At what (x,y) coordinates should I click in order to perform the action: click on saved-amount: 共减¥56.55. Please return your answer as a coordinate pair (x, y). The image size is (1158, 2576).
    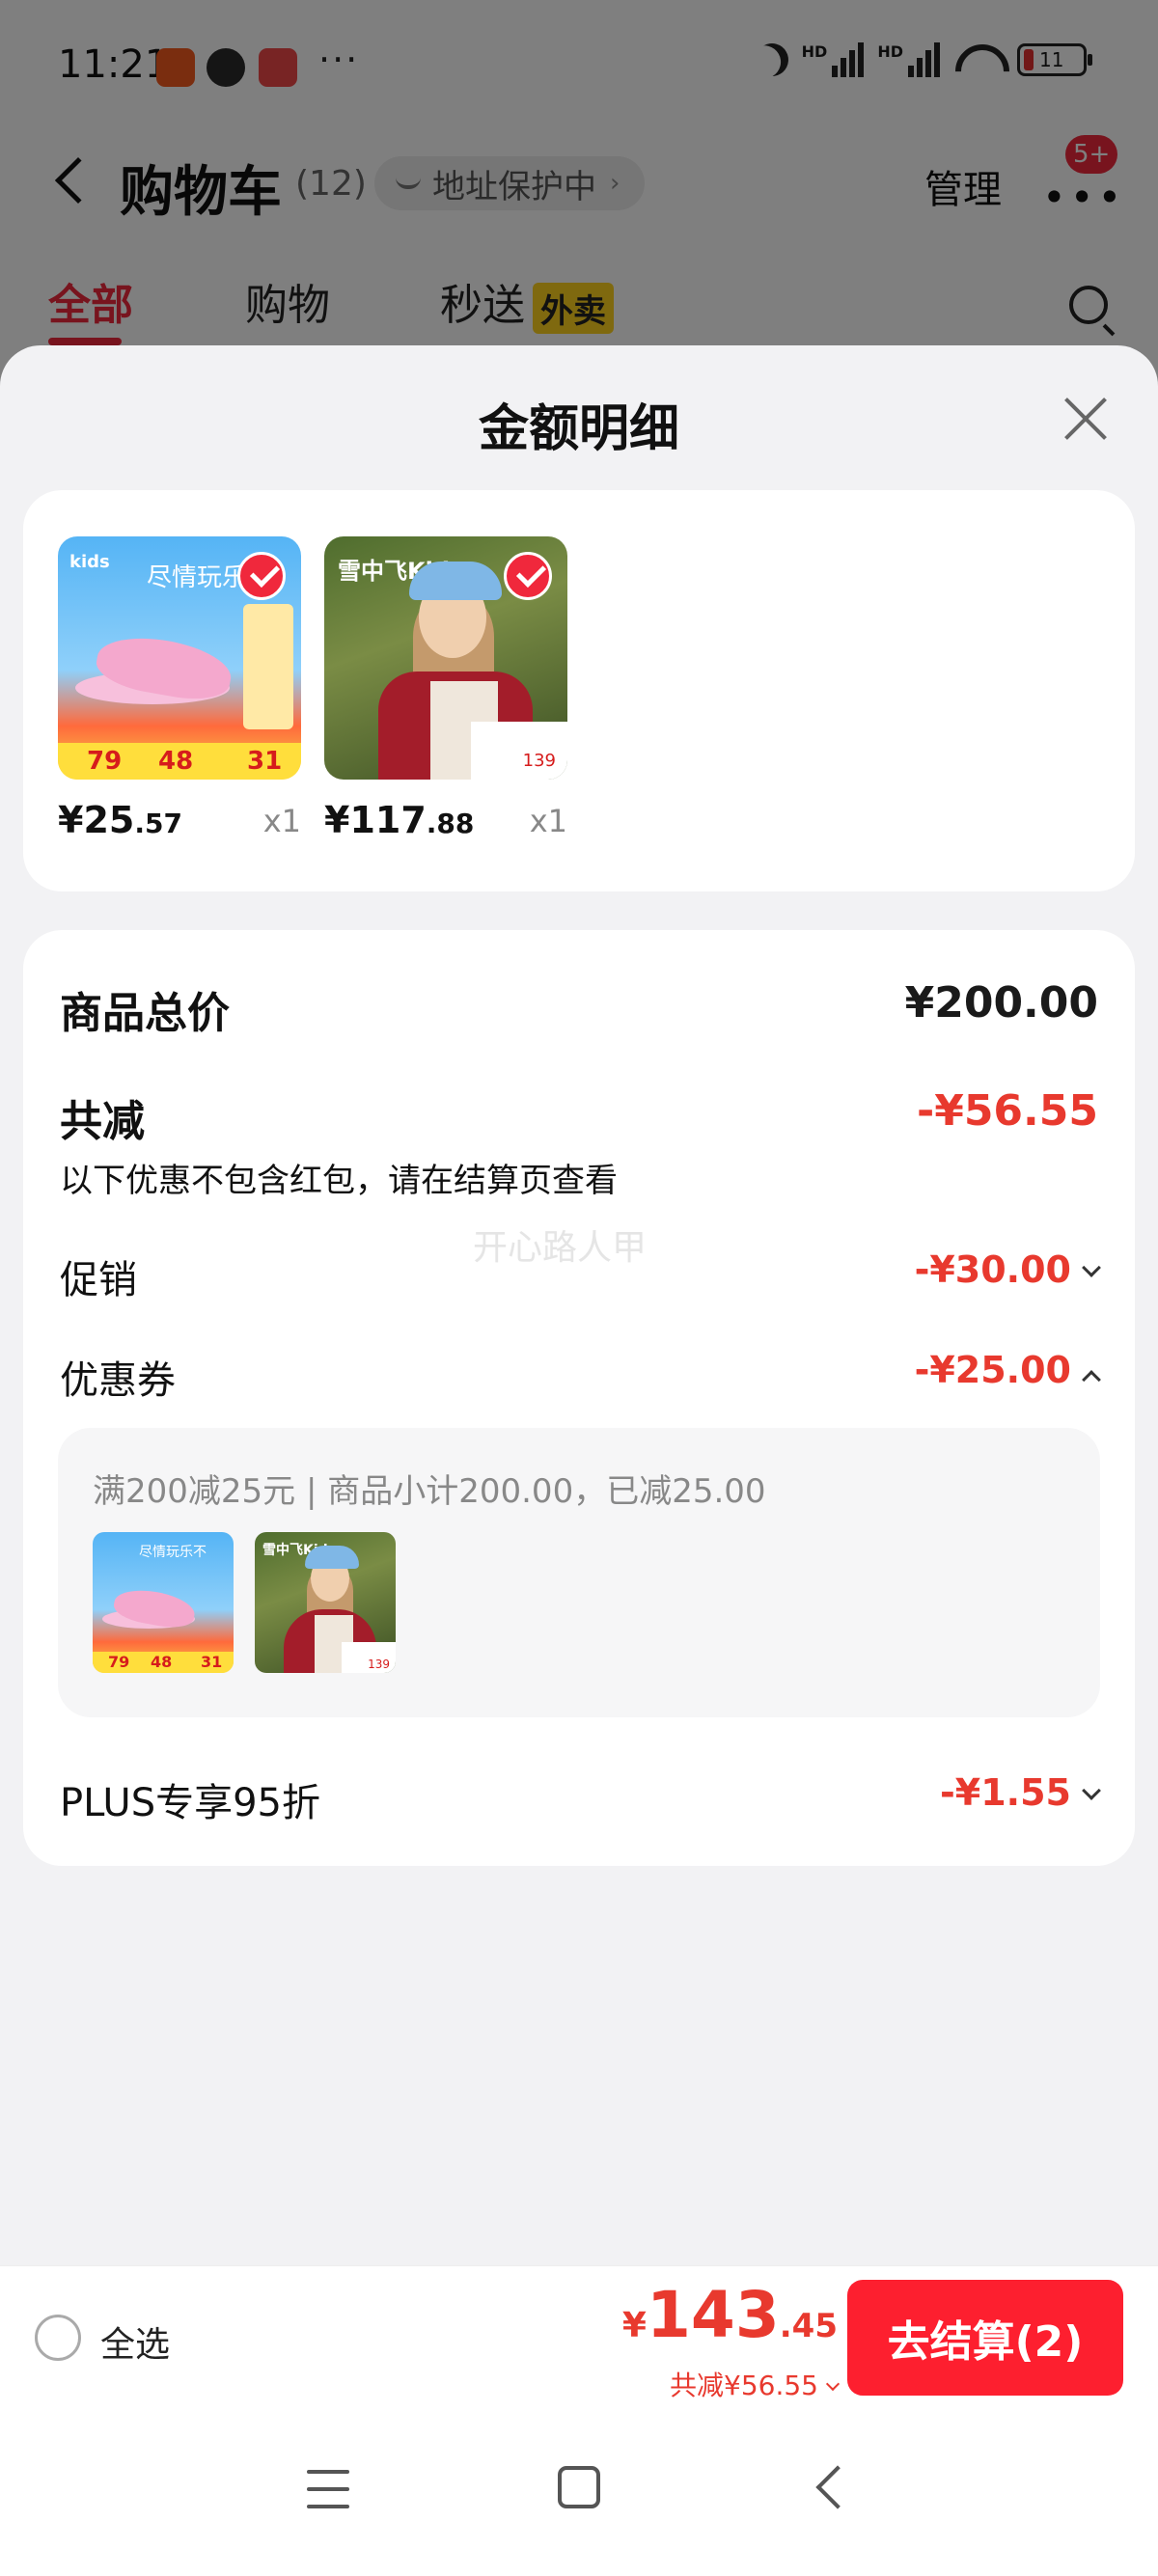
    Looking at the image, I should click on (744, 2386).